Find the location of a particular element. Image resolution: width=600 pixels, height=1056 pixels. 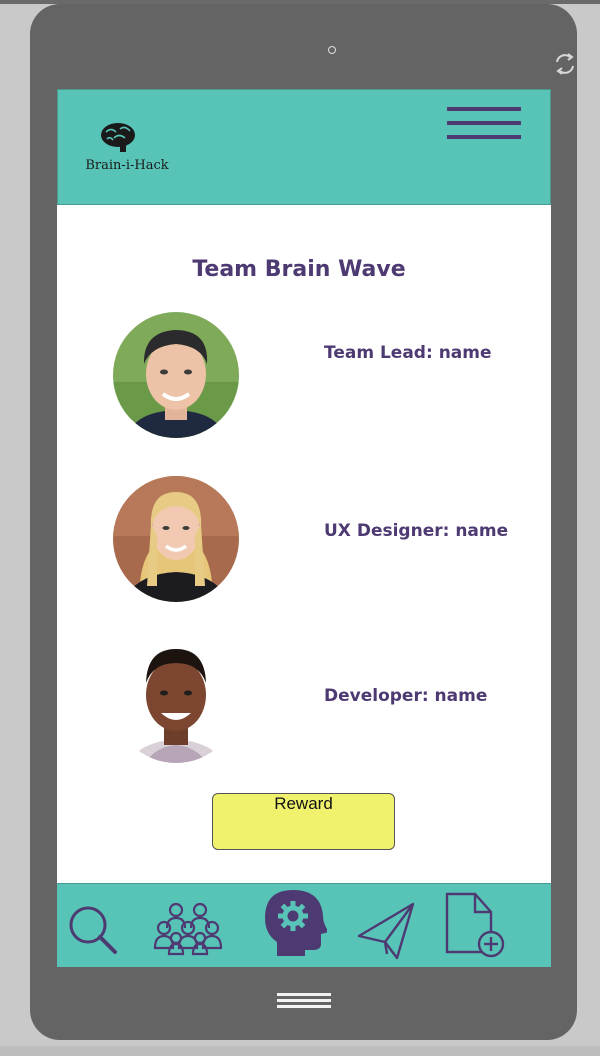

rotate-icon is located at coordinates (565, 64).